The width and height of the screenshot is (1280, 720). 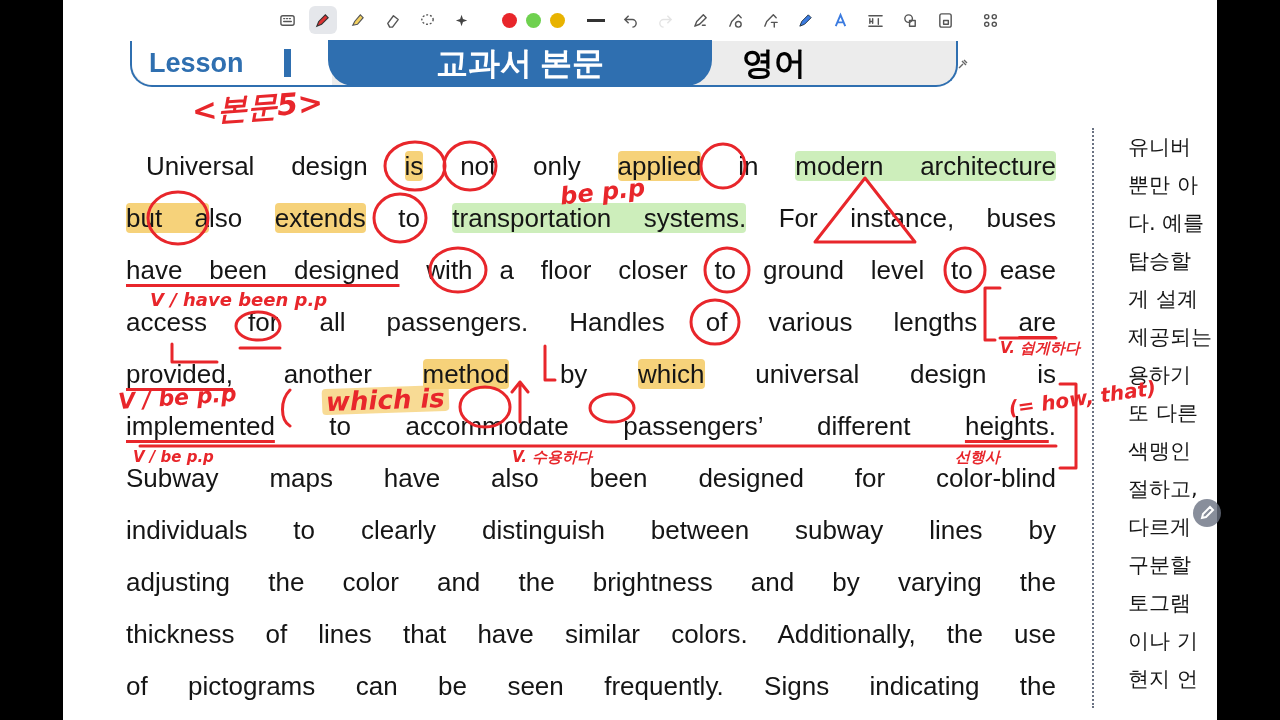 I want to click on pen-shape-icon, so click(x=700, y=20).